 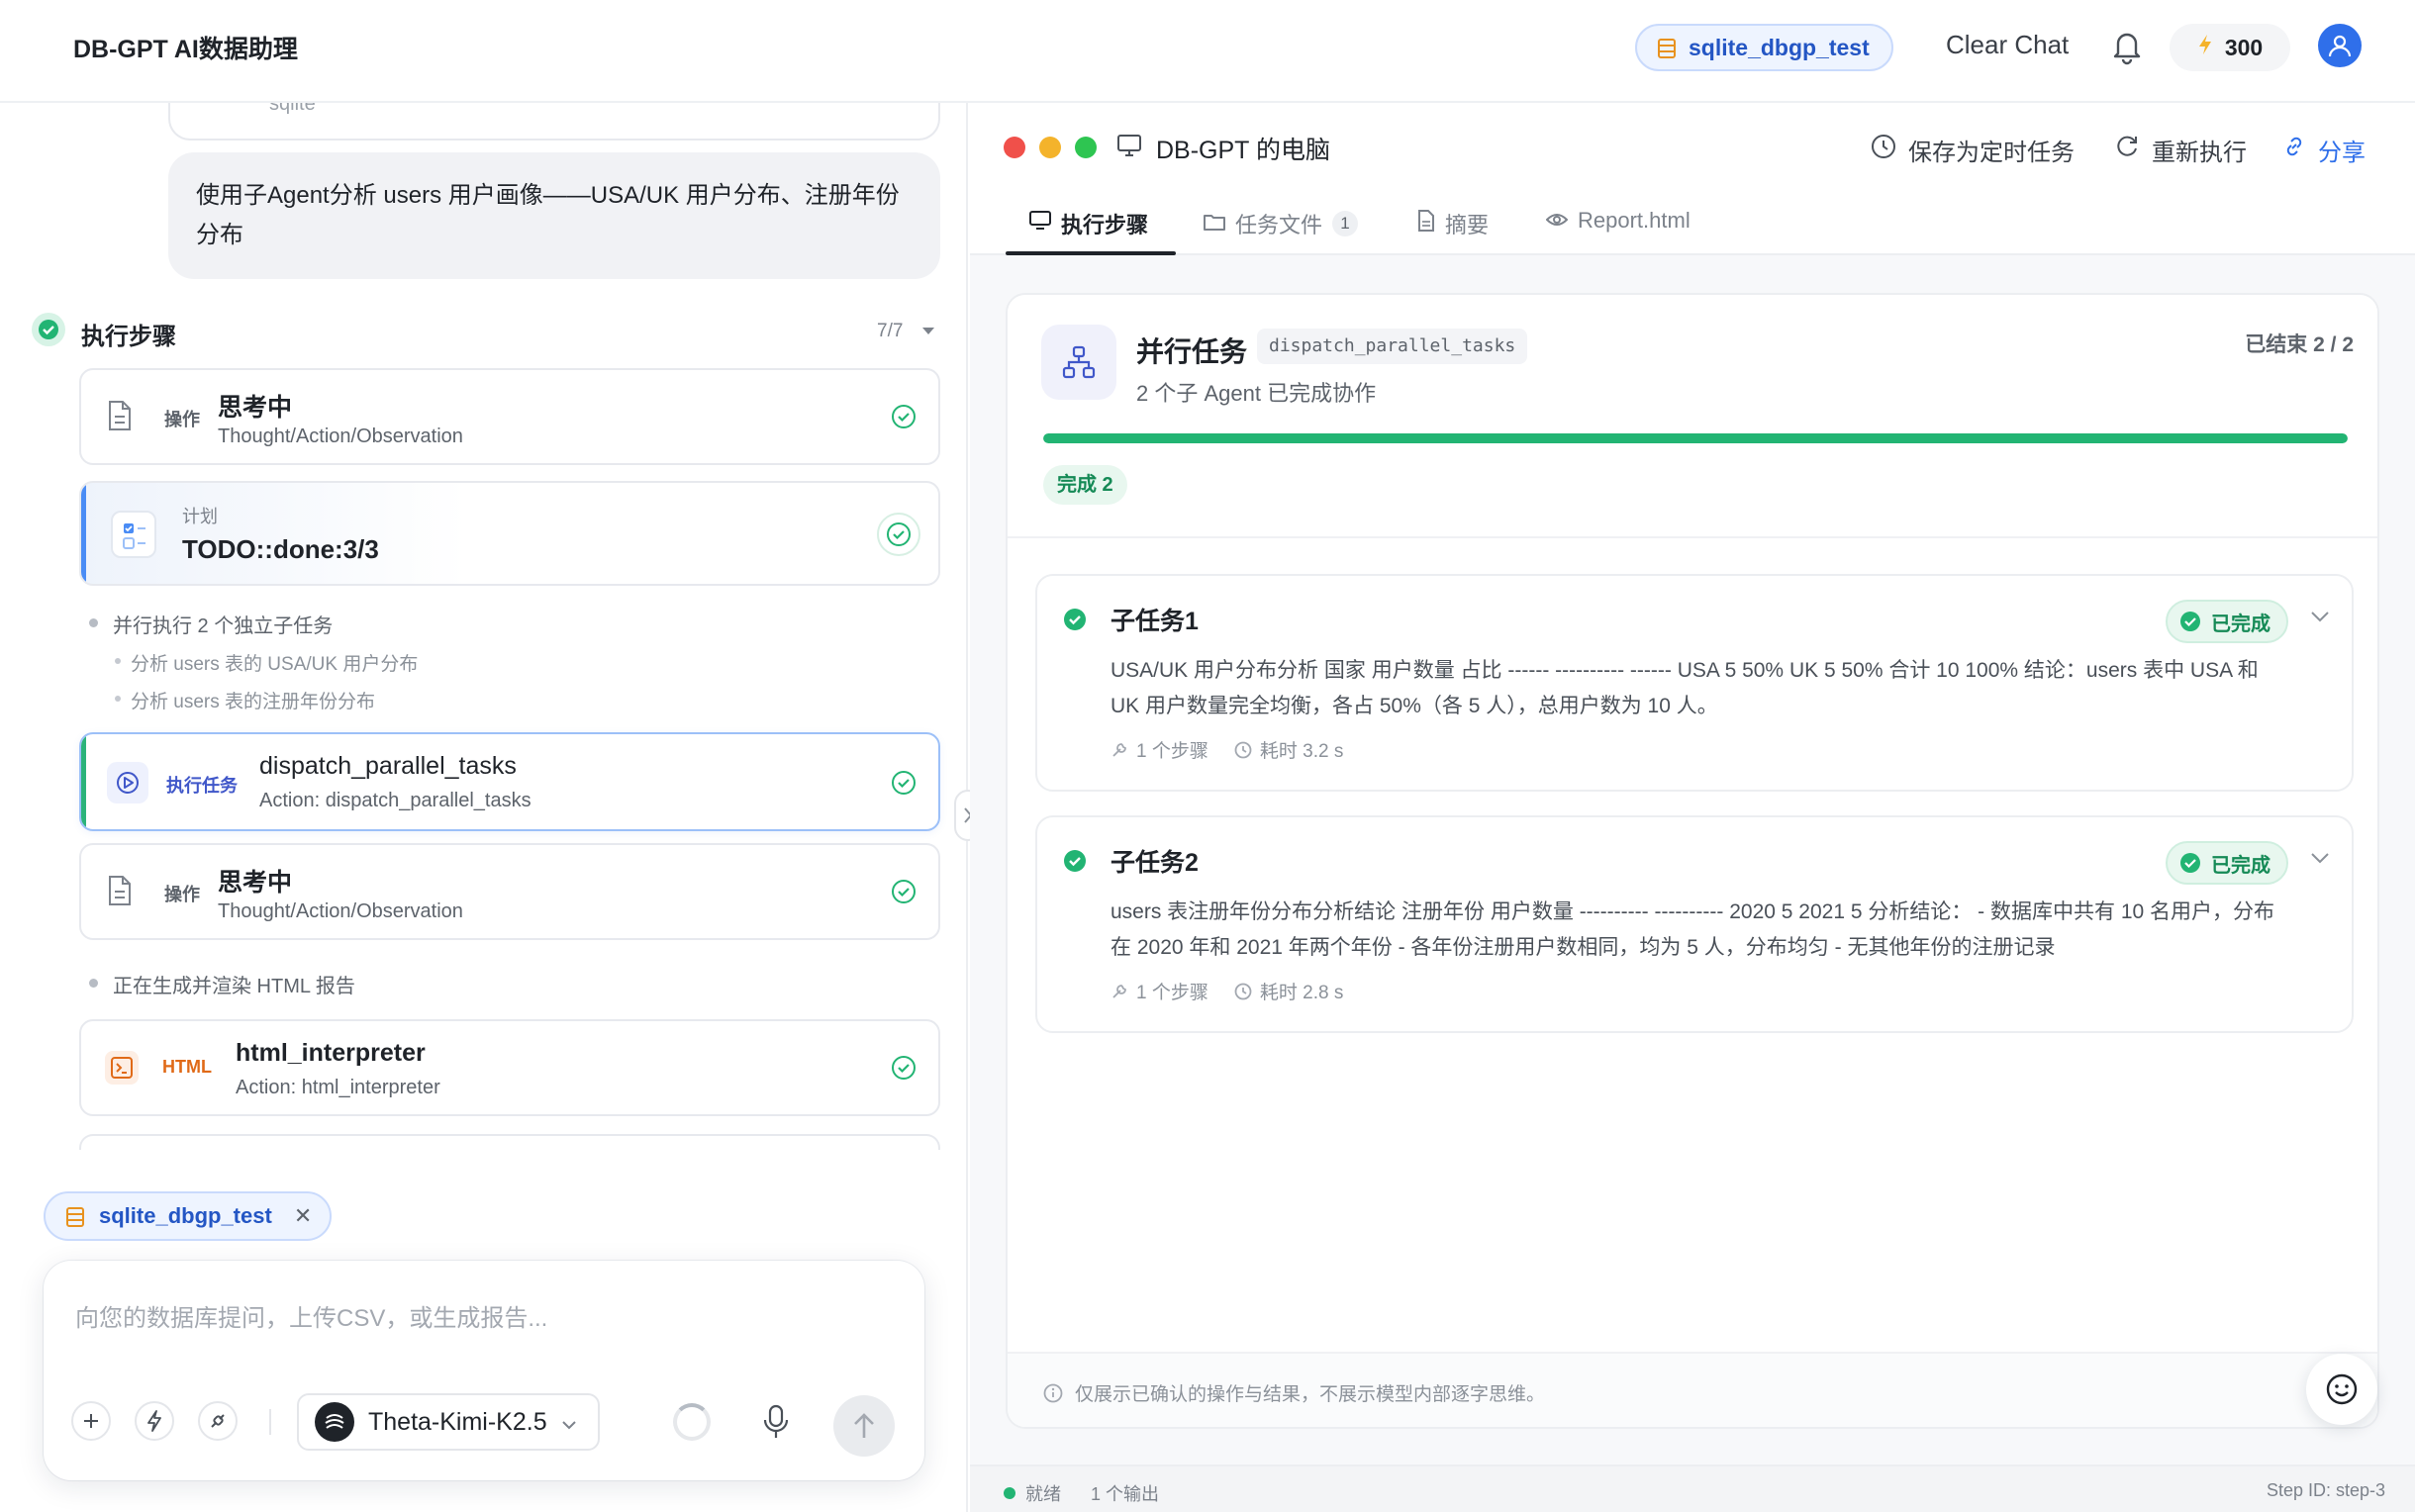 I want to click on send-button, so click(x=864, y=1426).